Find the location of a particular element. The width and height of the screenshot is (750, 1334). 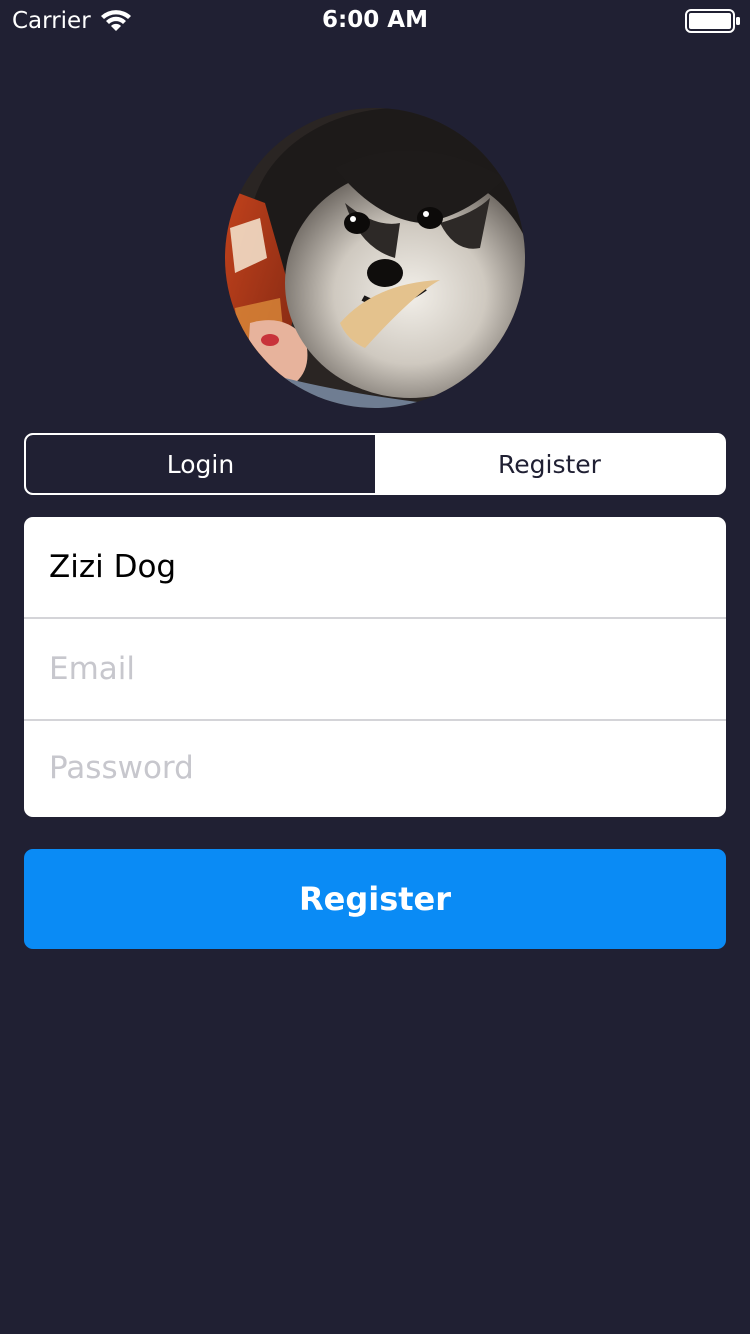

password-field-row is located at coordinates (375, 767).